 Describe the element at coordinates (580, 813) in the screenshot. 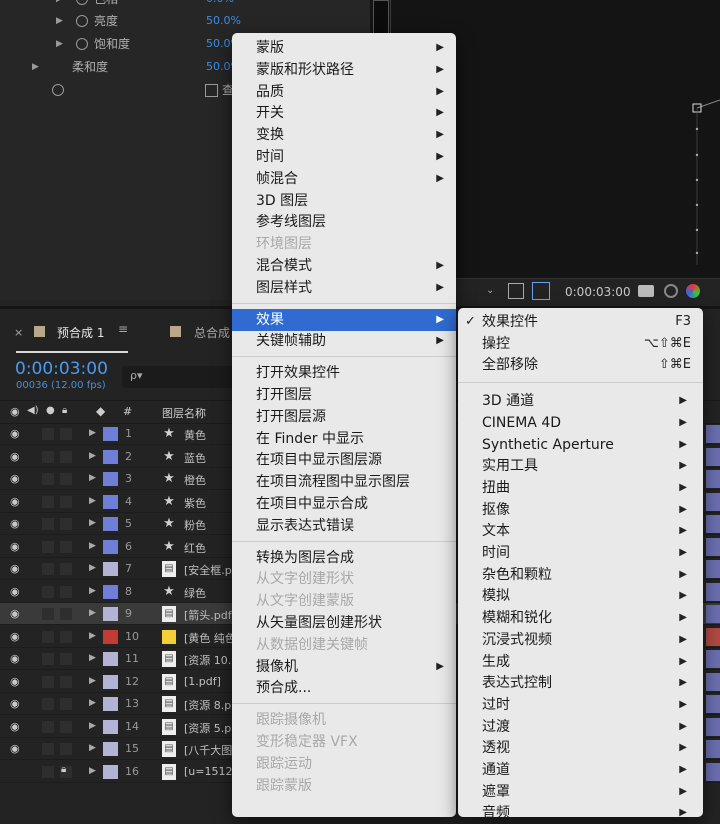

I see `menu-item: 音频 ▶` at that location.